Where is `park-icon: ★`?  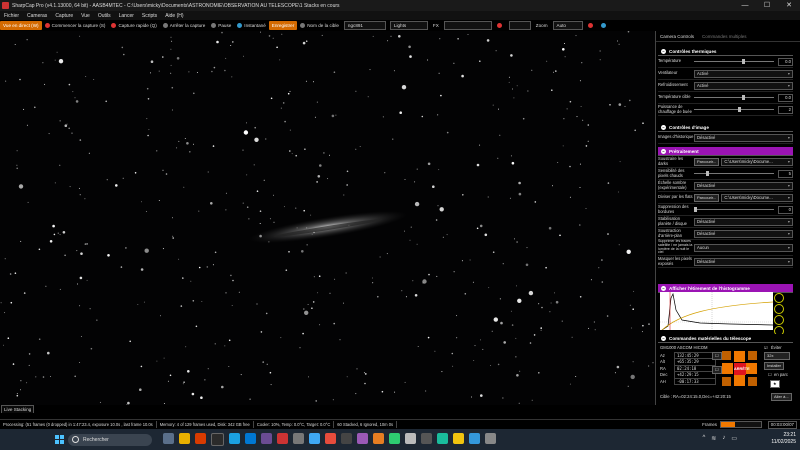
park-icon: ★ is located at coordinates (775, 384).